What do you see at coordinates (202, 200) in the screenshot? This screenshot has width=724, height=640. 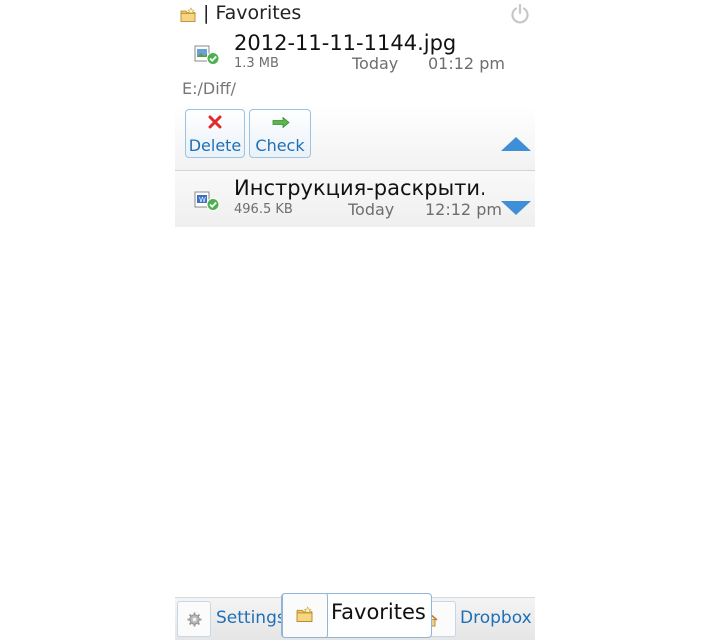 I see `svg-text: W` at bounding box center [202, 200].